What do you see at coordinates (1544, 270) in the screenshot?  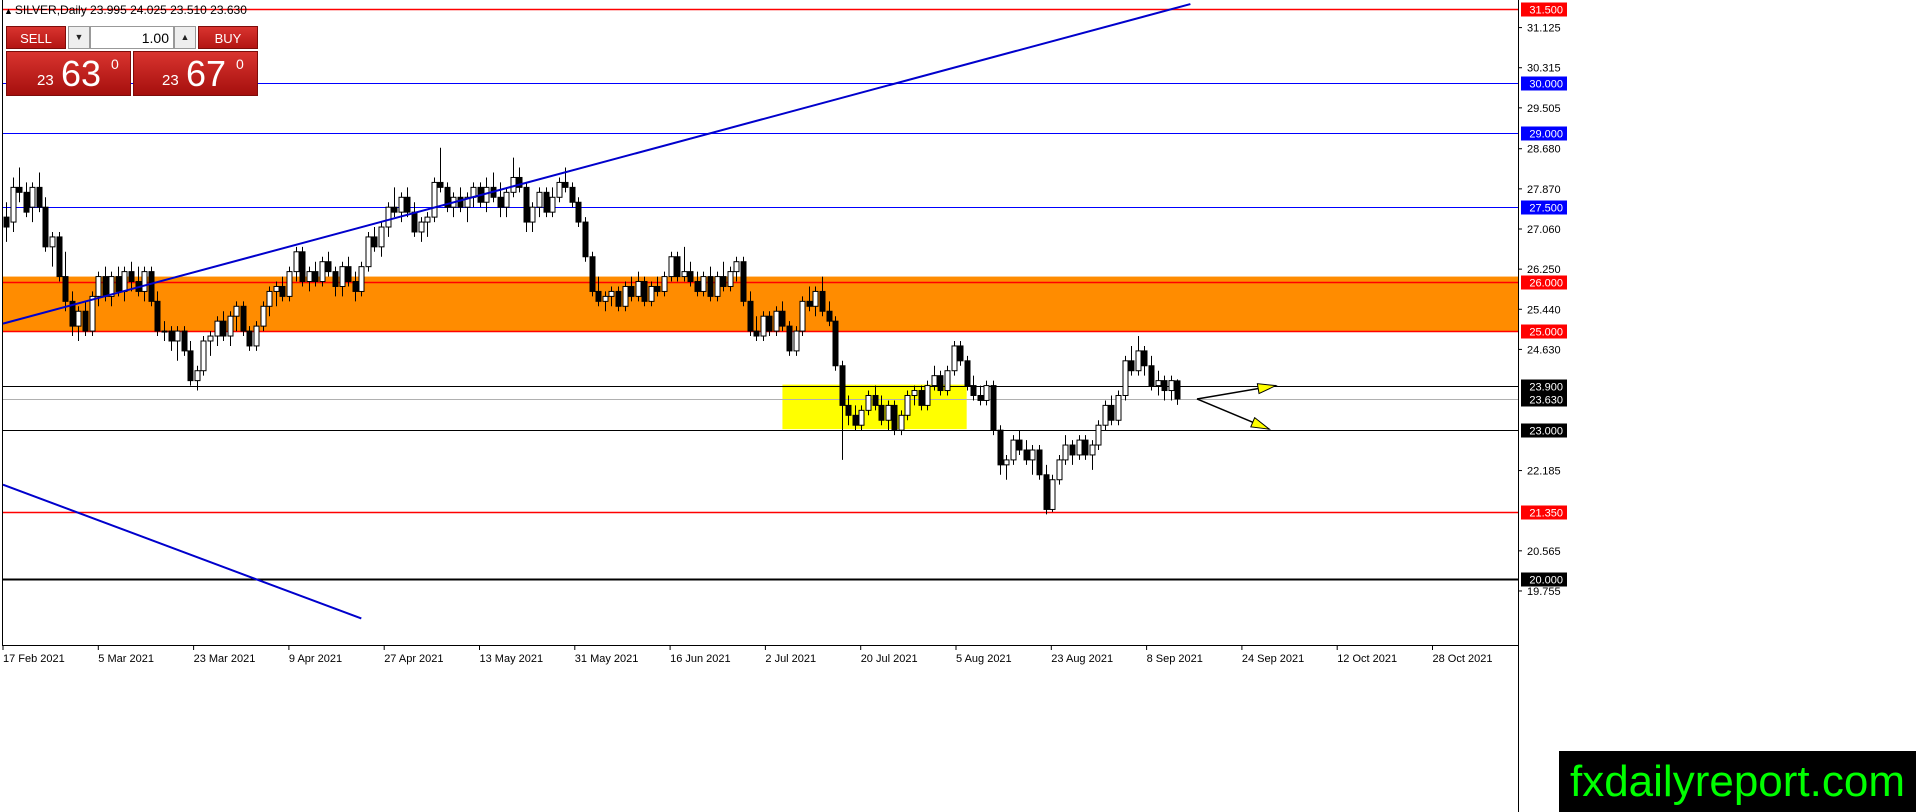 I see `price-tick-label: 26.250` at bounding box center [1544, 270].